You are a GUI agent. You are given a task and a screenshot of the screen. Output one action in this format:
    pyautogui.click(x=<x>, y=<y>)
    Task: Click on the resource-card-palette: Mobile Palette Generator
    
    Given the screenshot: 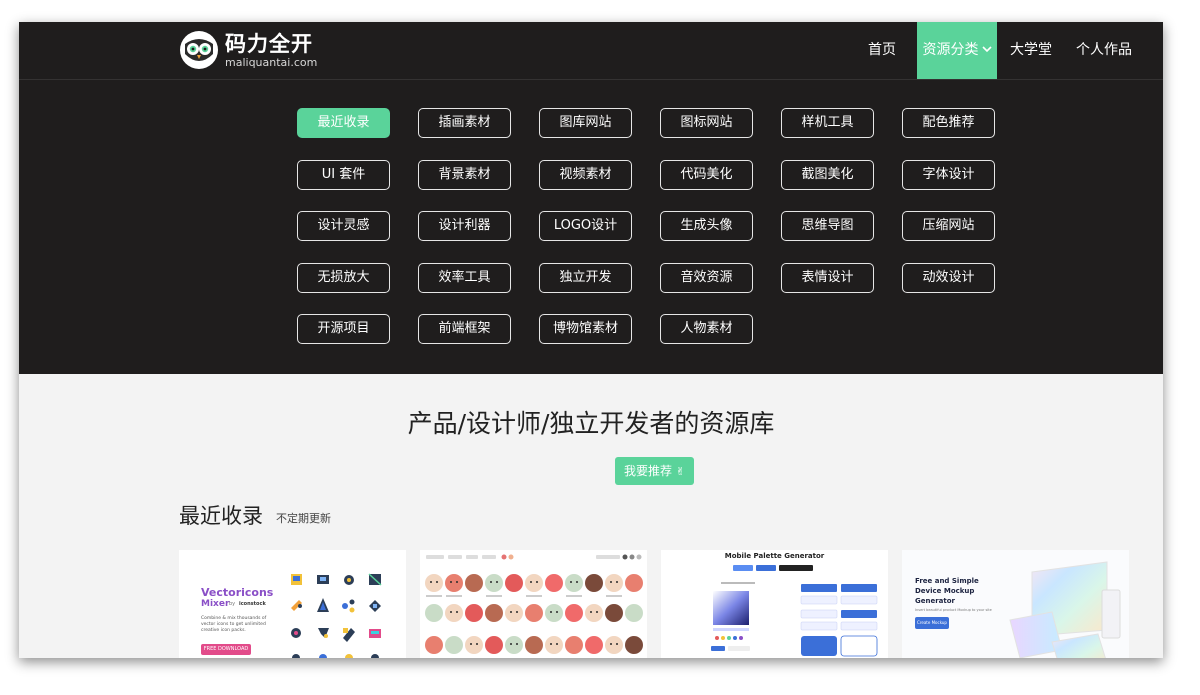 What is the action you would take?
    pyautogui.click(x=774, y=604)
    